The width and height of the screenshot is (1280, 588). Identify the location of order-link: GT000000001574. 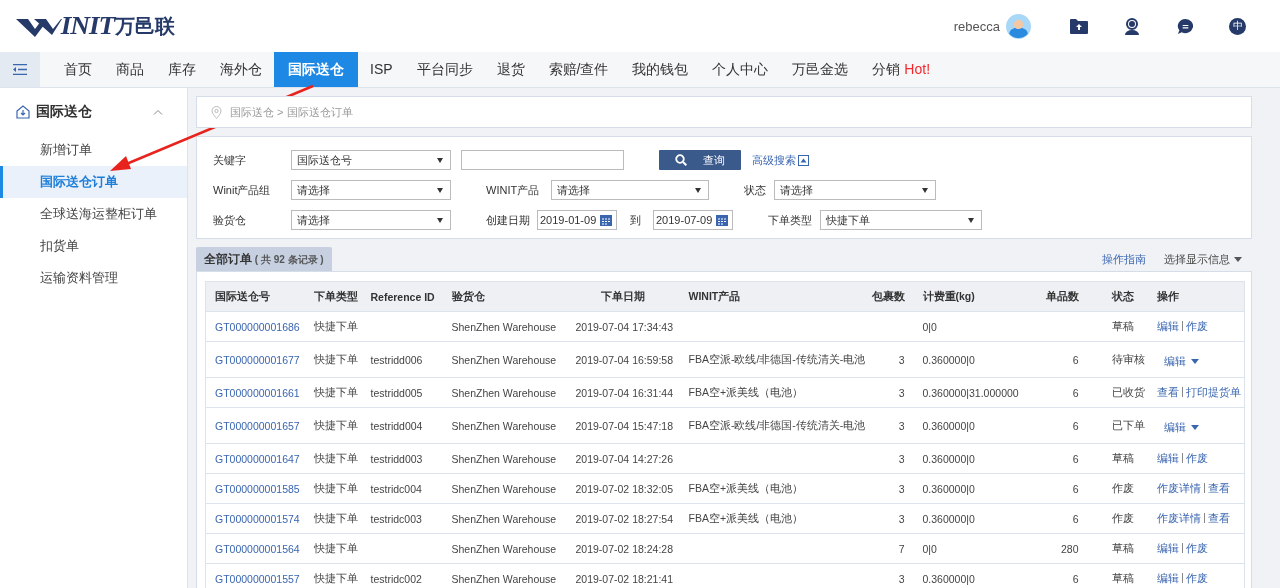
(257, 518).